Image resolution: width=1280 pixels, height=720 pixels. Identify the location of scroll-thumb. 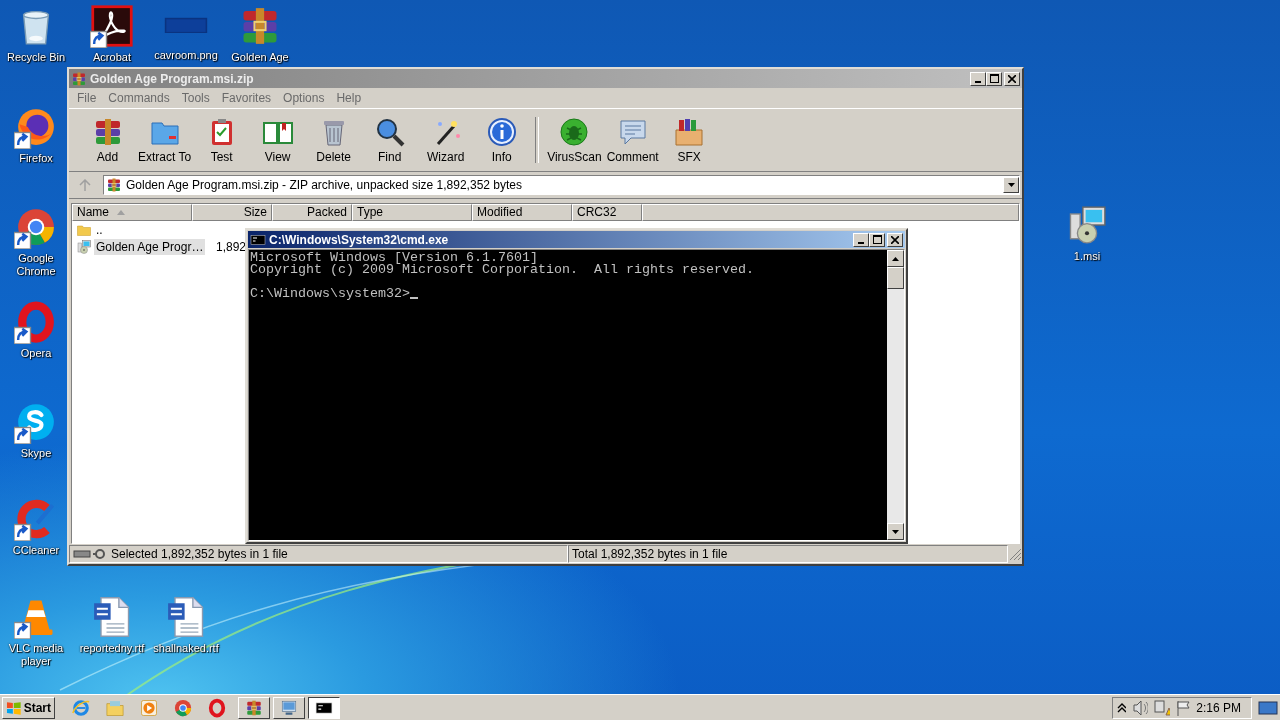
(895, 278).